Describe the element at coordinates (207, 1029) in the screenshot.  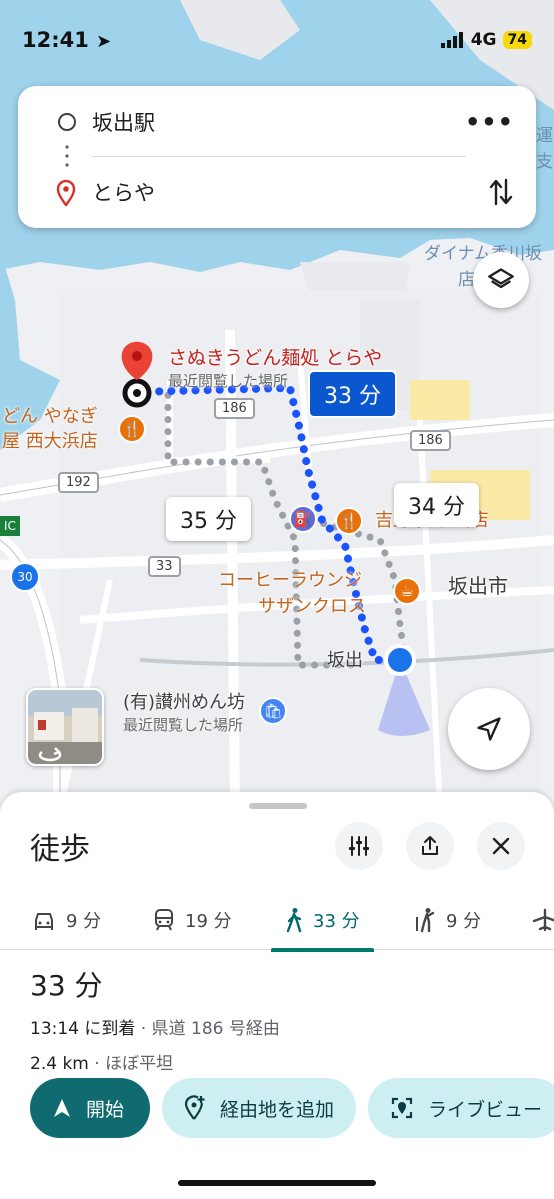
I see `route-via: · 県道 186 号経由` at that location.